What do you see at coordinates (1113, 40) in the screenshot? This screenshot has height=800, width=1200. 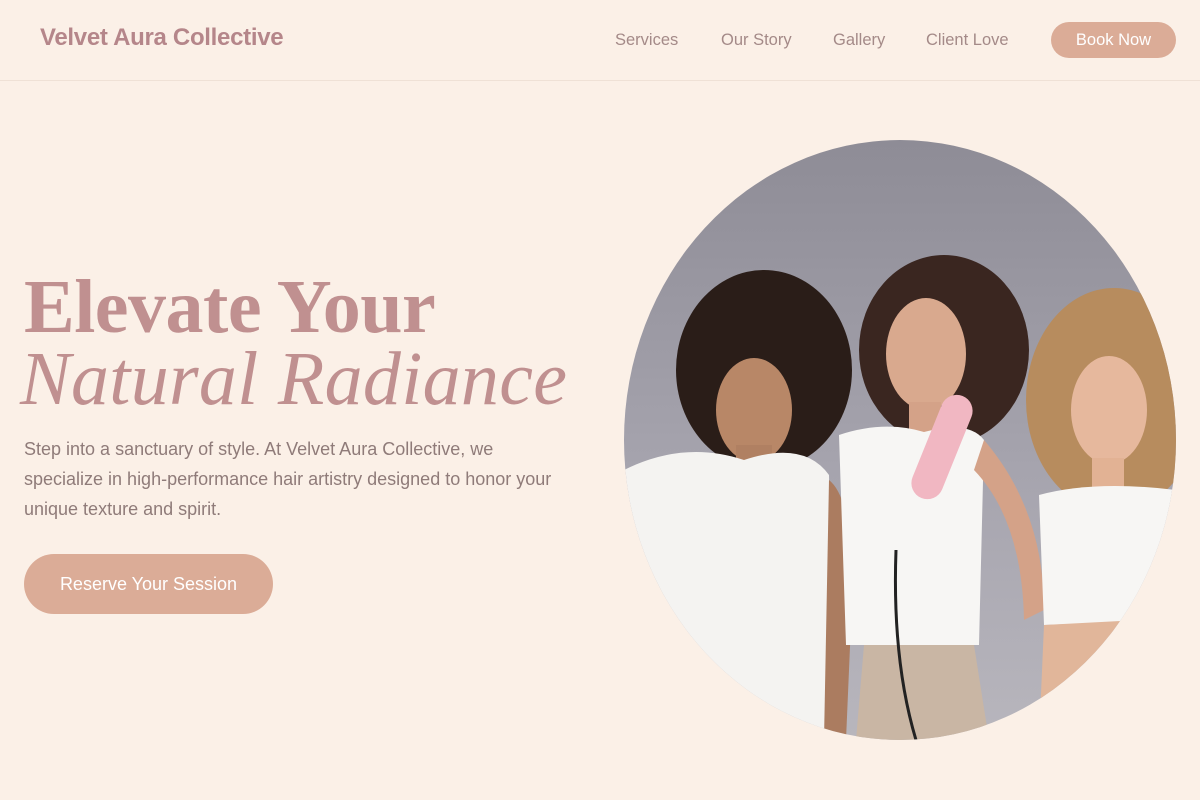 I see `book-now-button: Book Now` at bounding box center [1113, 40].